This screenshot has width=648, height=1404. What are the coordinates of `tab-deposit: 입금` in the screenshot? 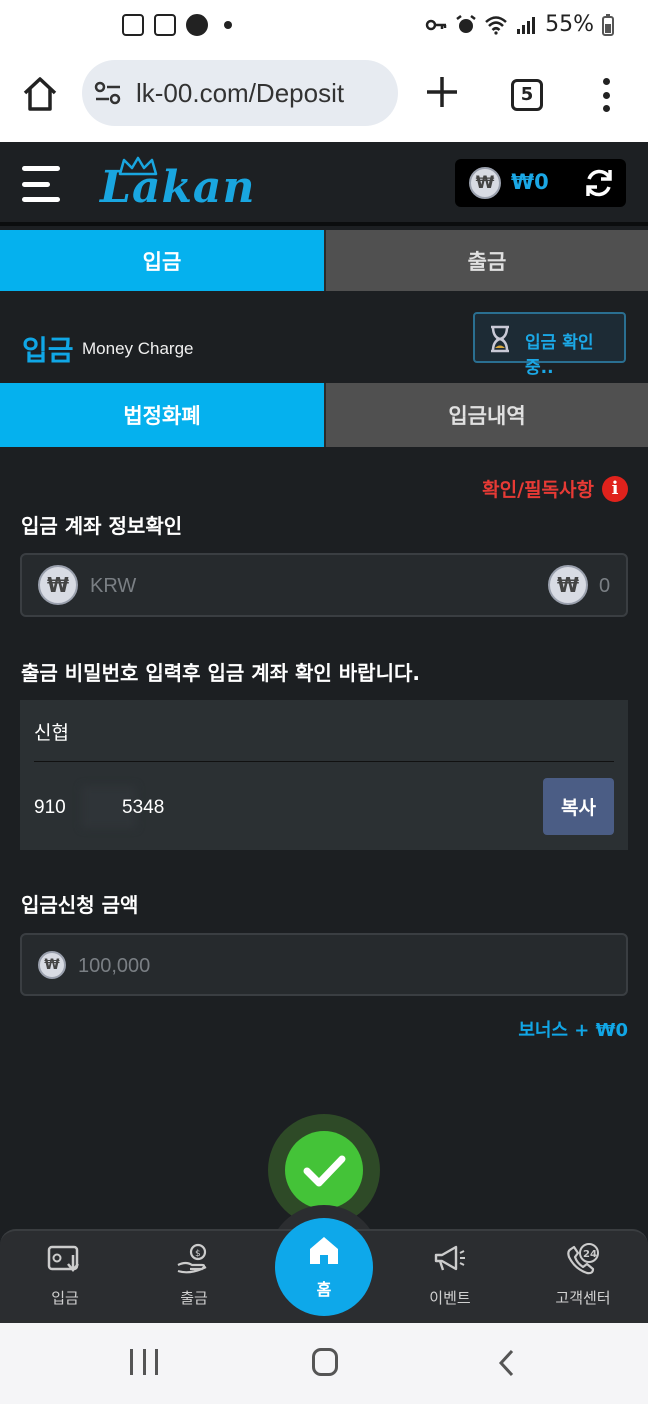 It's located at (162, 260).